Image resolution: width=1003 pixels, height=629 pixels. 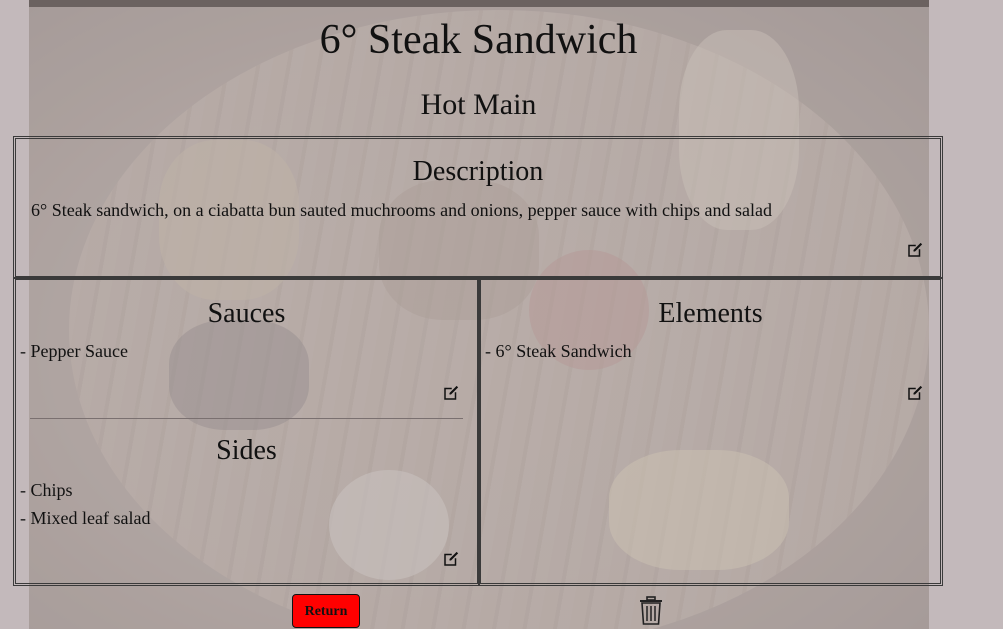 I want to click on sauces-heading: Sauces, so click(x=246, y=313).